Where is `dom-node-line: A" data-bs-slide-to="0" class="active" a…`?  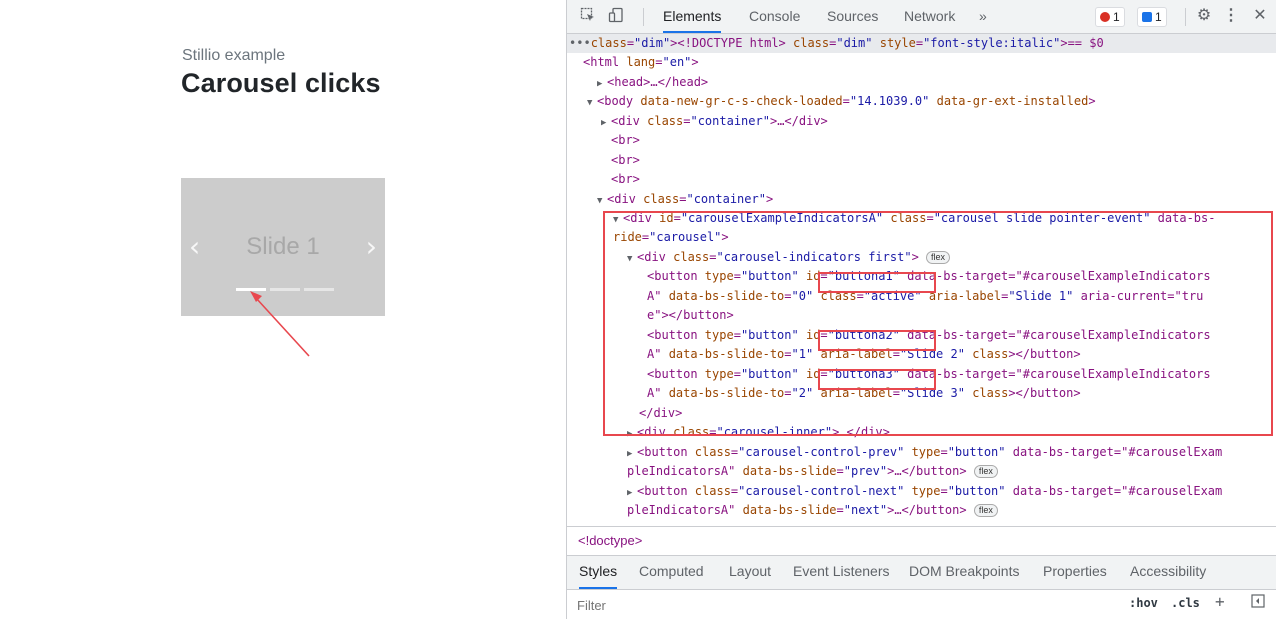 dom-node-line: A" data-bs-slide-to="0" class="active" a… is located at coordinates (925, 296).